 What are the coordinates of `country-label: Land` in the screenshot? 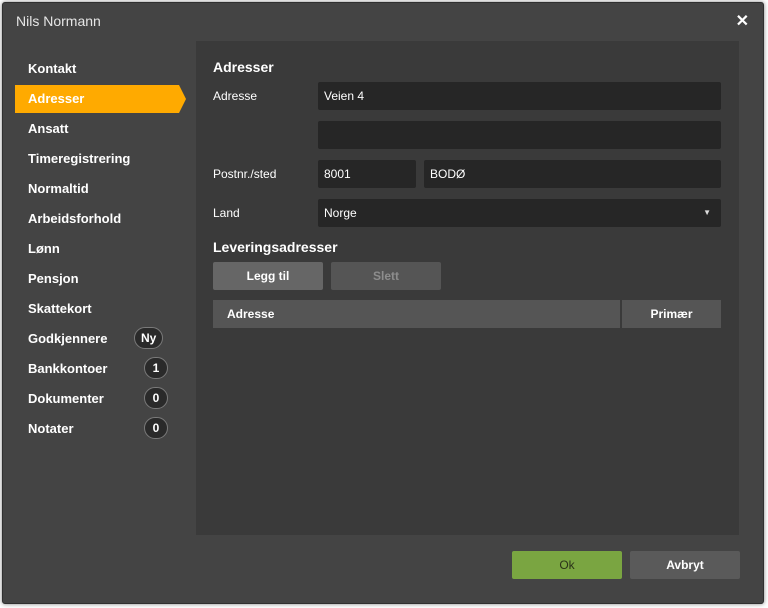 It's located at (226, 213).